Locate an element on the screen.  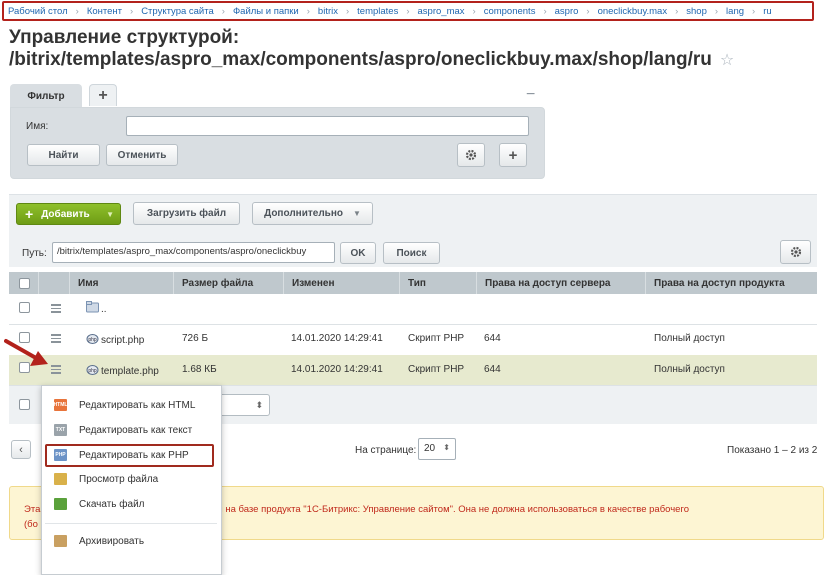
menu-item-archive: Архивировать is located at coordinates (130, 541).